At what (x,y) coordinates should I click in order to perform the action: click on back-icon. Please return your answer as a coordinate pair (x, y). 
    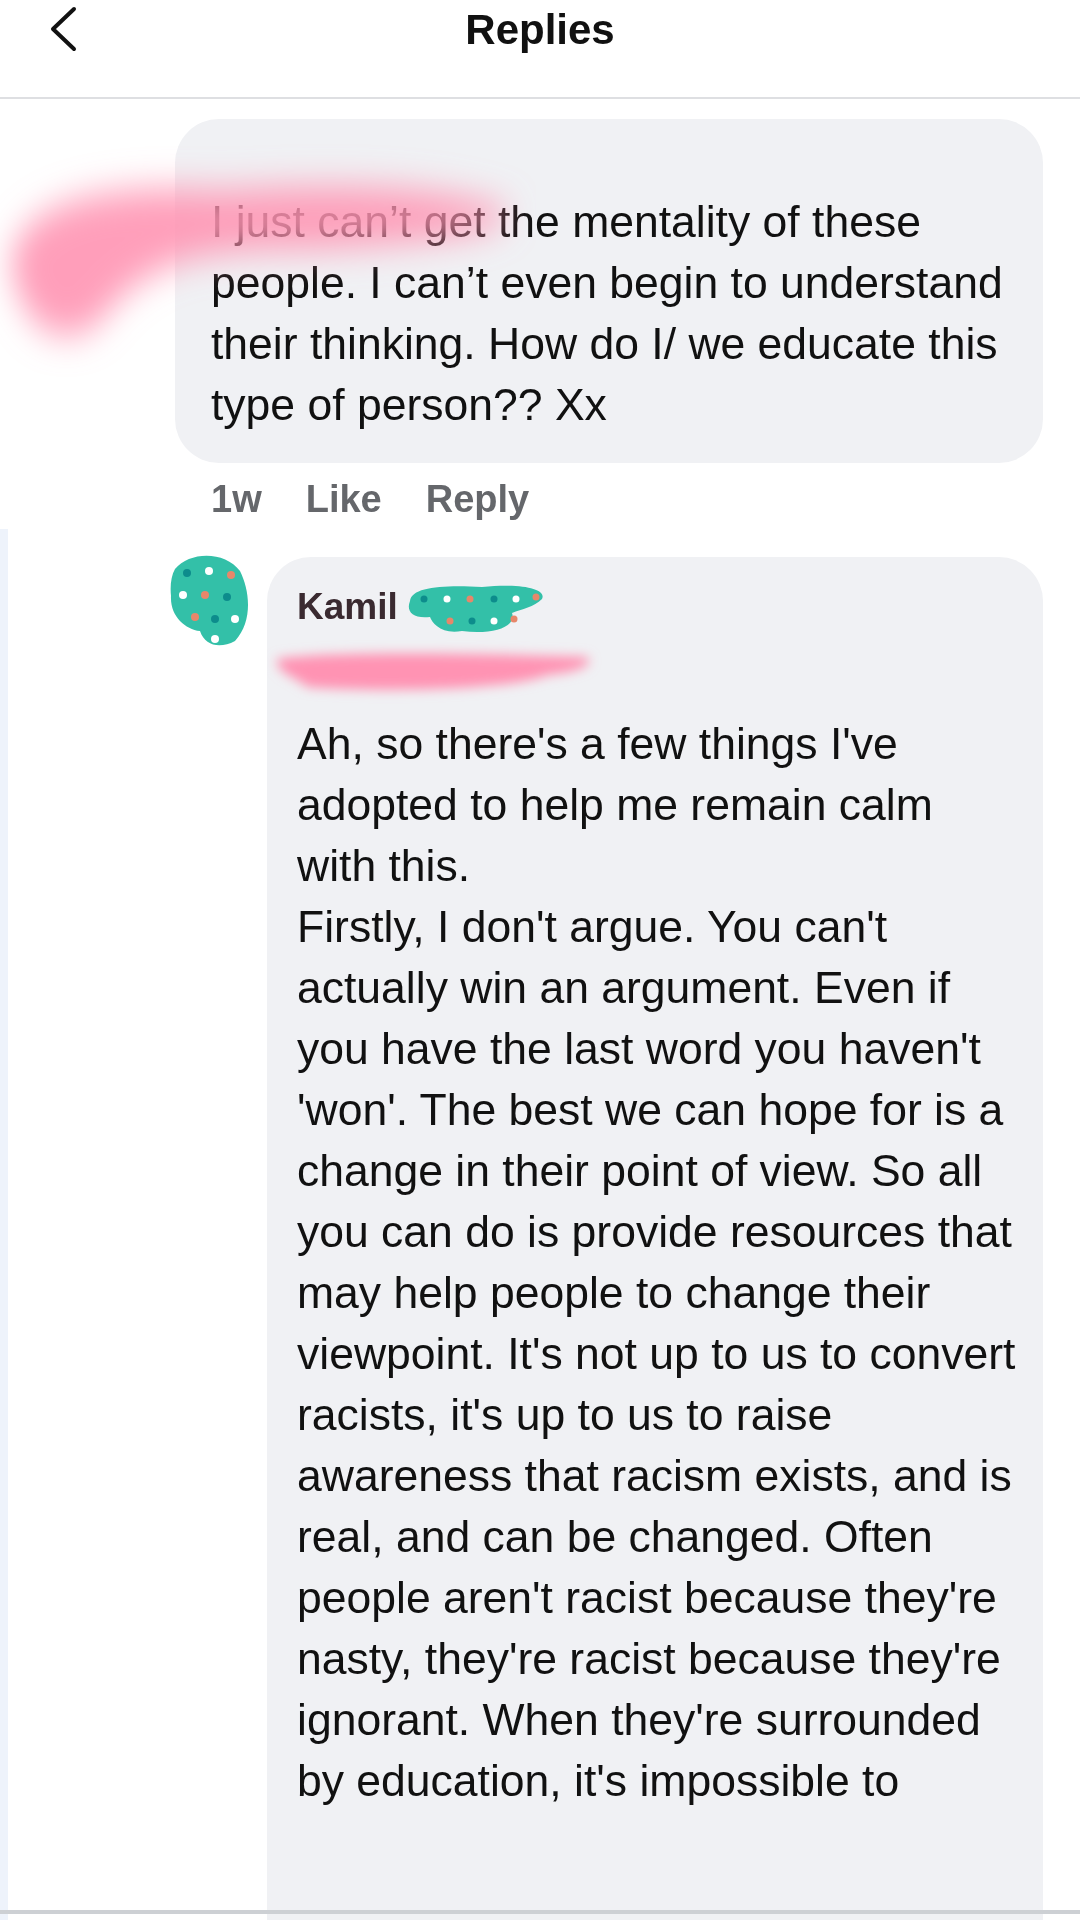
    Looking at the image, I should click on (63, 29).